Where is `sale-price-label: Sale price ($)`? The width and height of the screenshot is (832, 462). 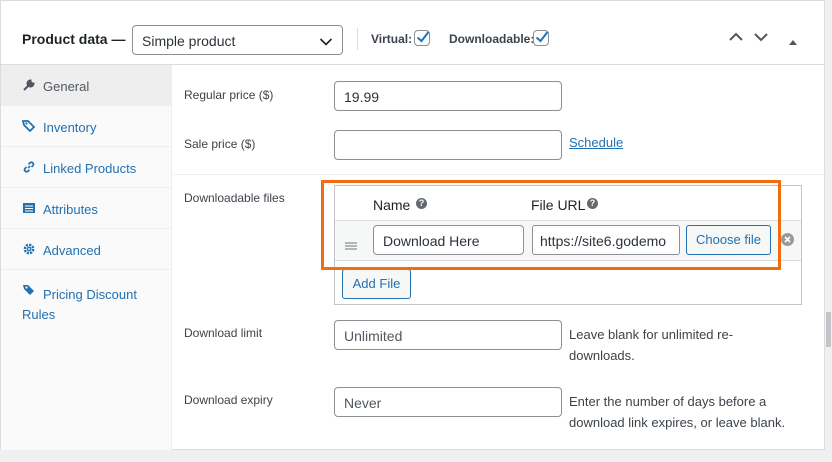 sale-price-label: Sale price ($) is located at coordinates (220, 144).